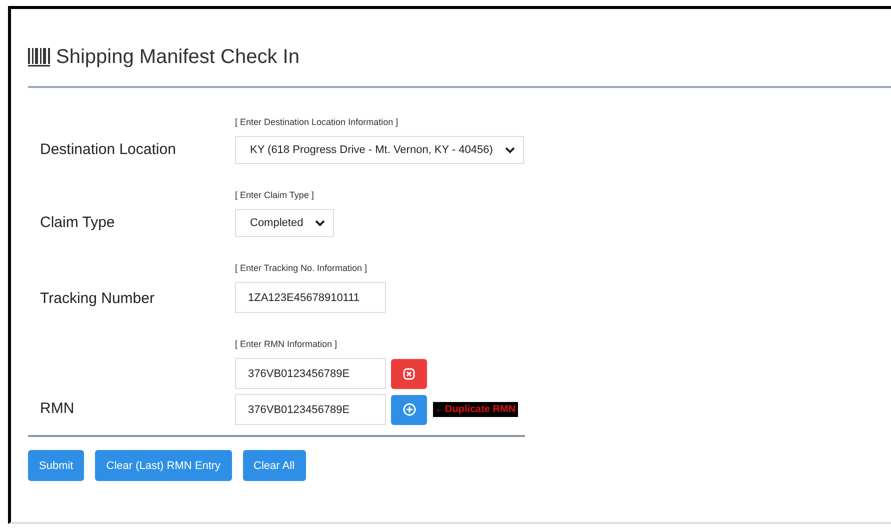 The image size is (891, 529). What do you see at coordinates (286, 344) in the screenshot?
I see `field-hint: [ Enter RMN Information ]` at bounding box center [286, 344].